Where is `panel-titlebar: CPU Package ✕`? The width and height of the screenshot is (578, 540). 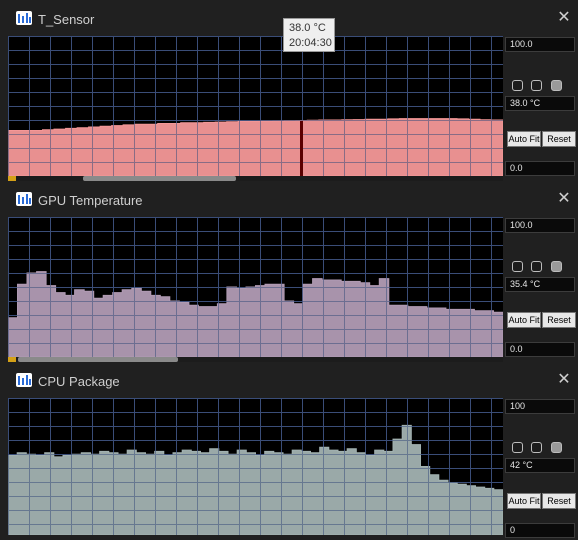
panel-titlebar: CPU Package ✕ is located at coordinates (289, 380).